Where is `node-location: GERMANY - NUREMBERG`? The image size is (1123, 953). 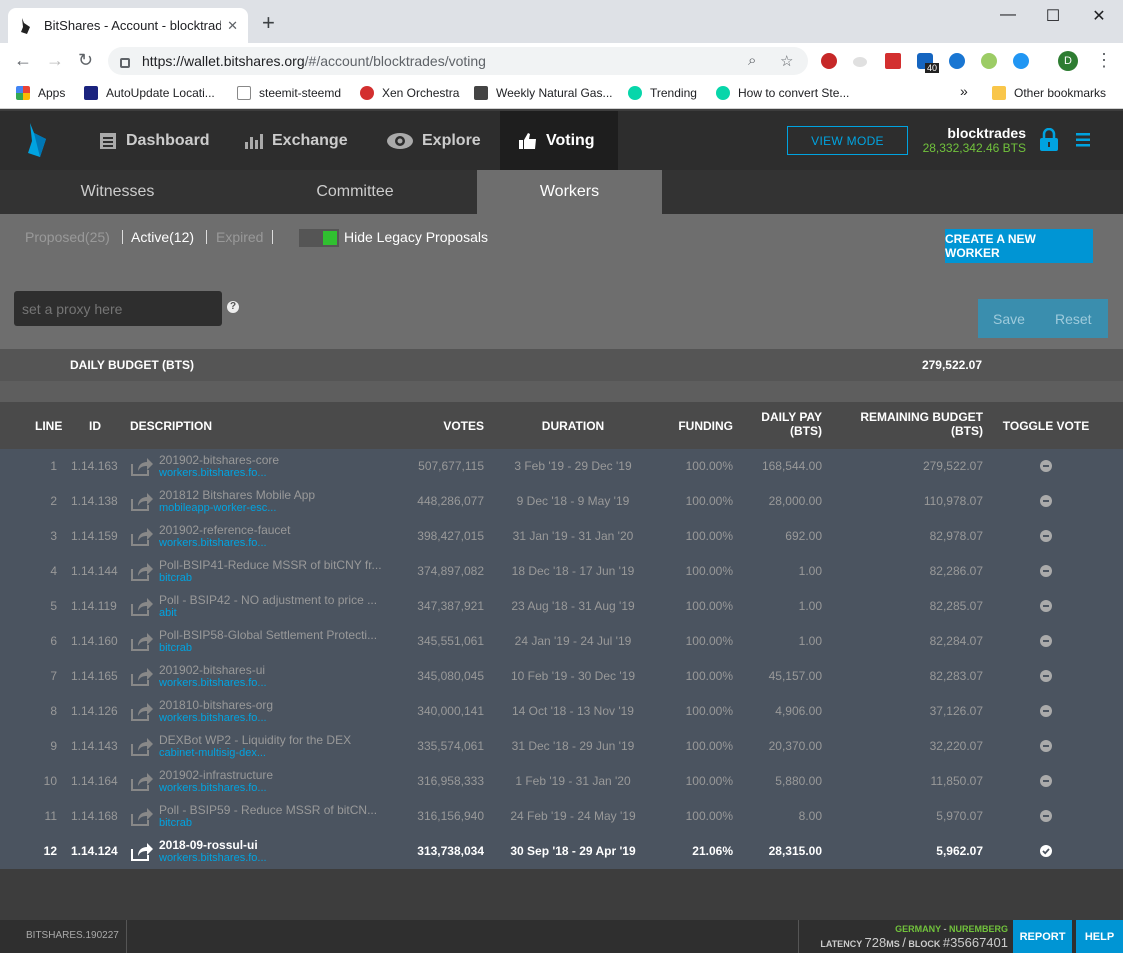 node-location: GERMANY - NUREMBERG is located at coordinates (909, 929).